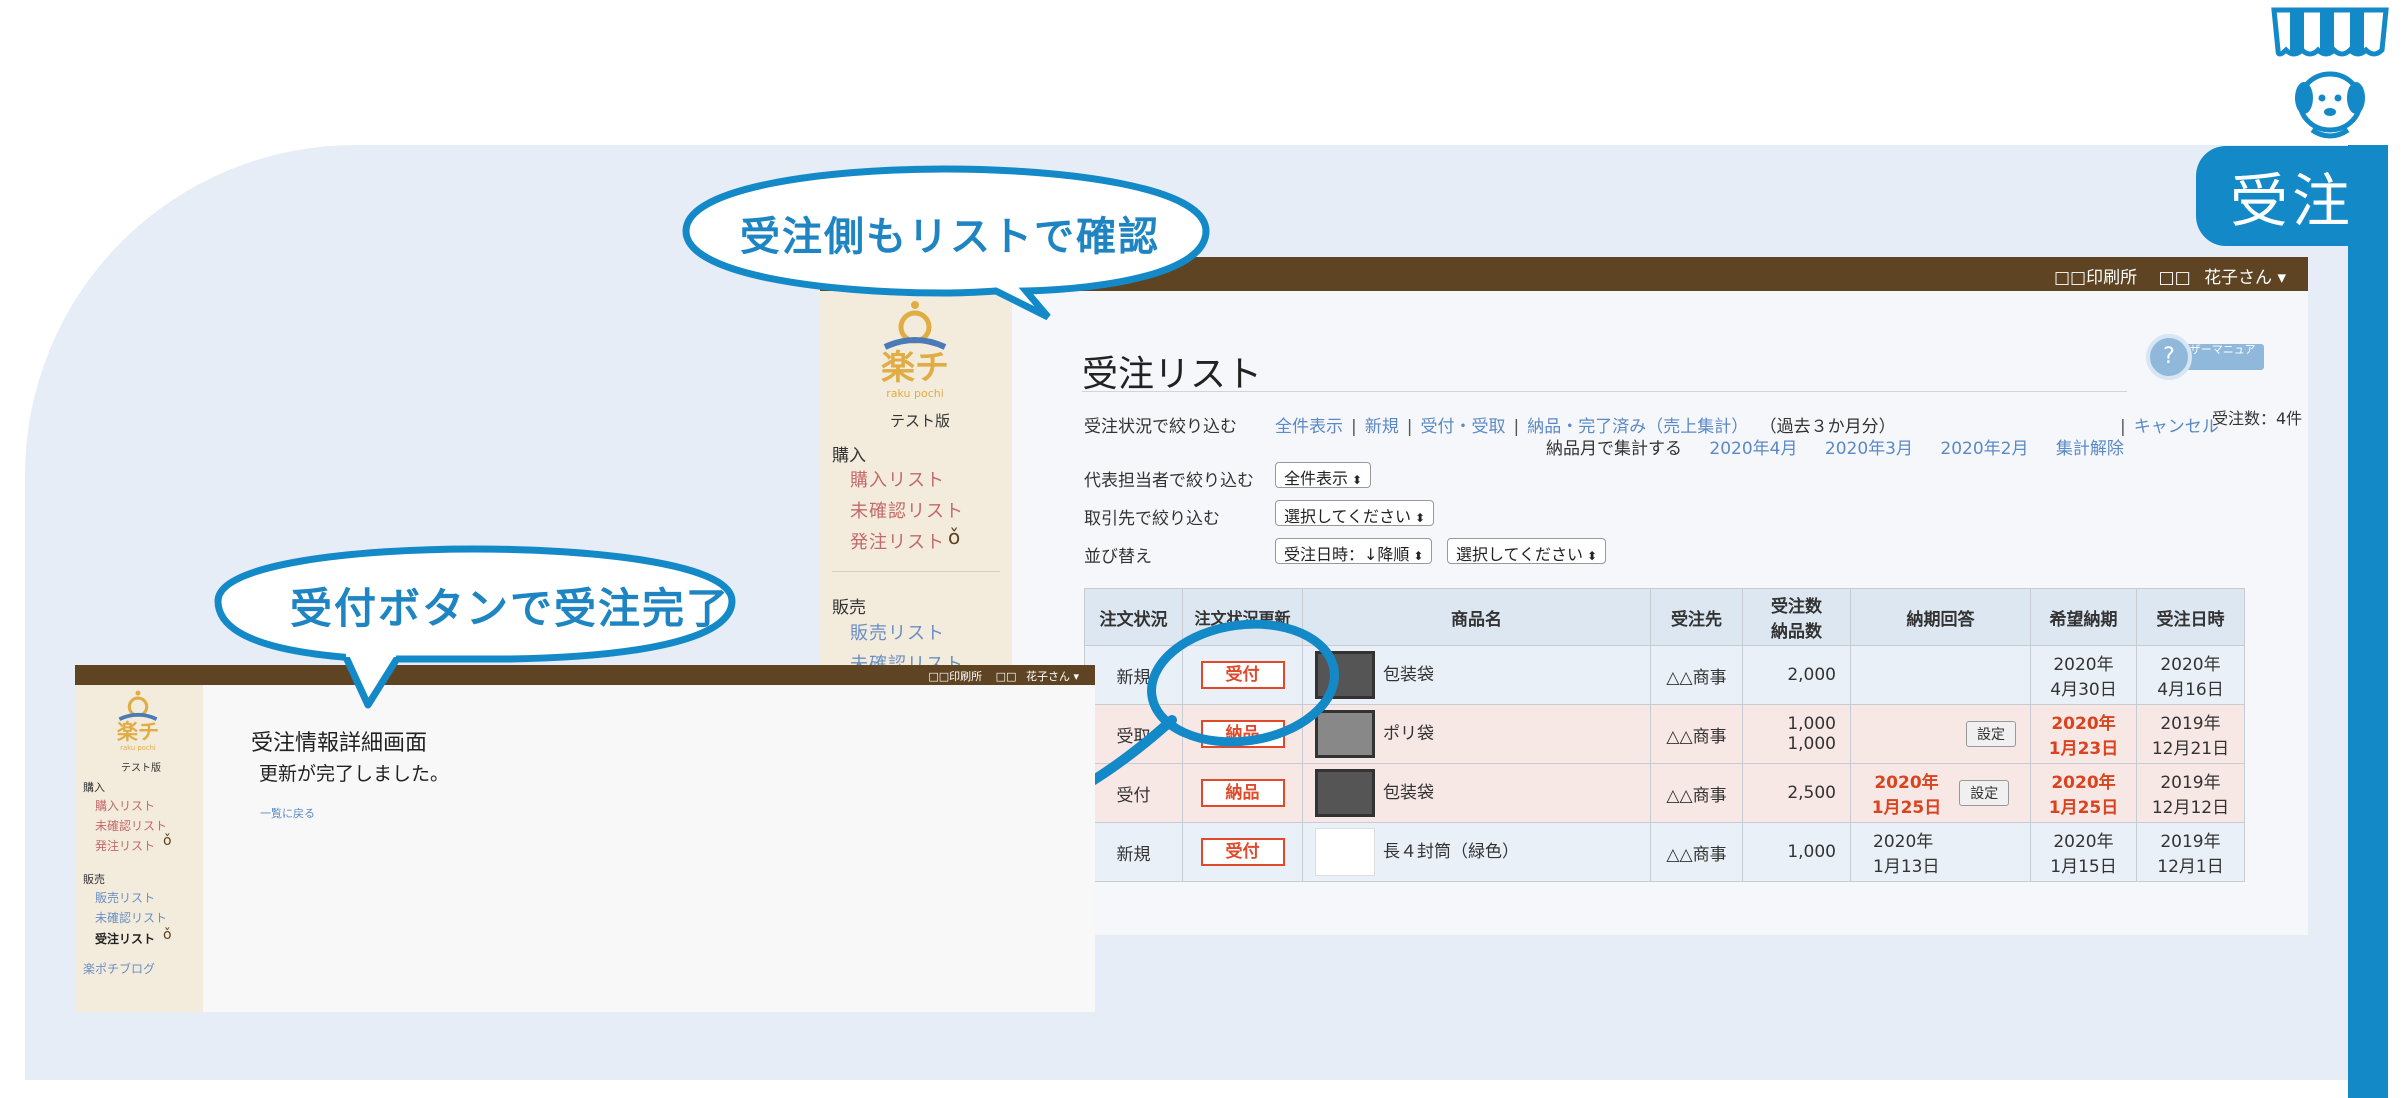 The image size is (2408, 1098). Describe the element at coordinates (510, 608) in the screenshot. I see `speech-bubble-left-text: 受付ボタンで受注完了` at that location.